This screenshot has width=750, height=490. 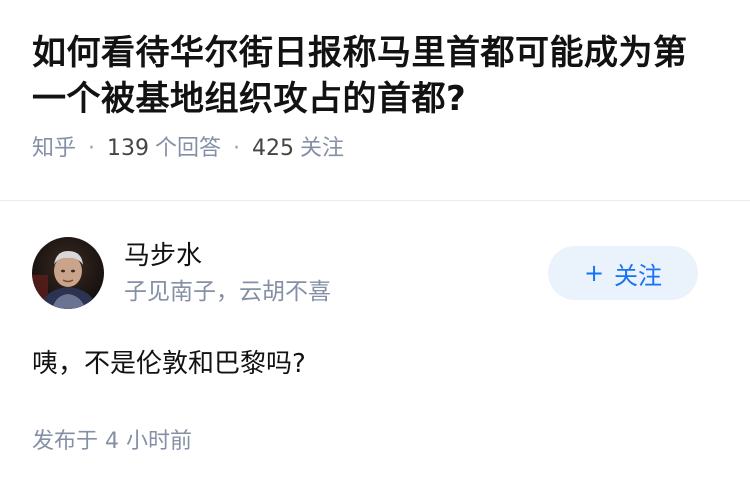 What do you see at coordinates (273, 148) in the screenshot?
I see `follower-count: 425` at bounding box center [273, 148].